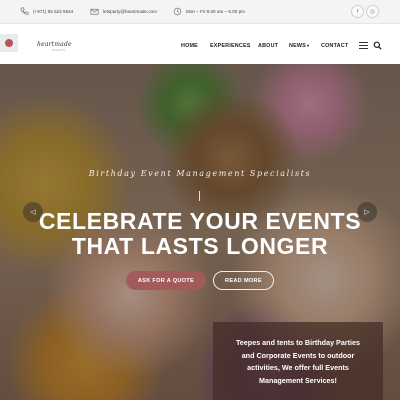 Image resolution: width=400 pixels, height=400 pixels. What do you see at coordinates (199, 196) in the screenshot?
I see `hero-divider` at bounding box center [199, 196].